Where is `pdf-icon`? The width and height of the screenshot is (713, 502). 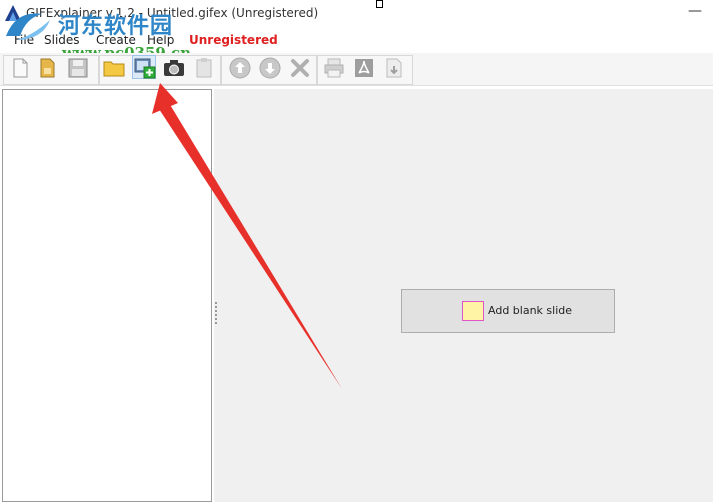 pdf-icon is located at coordinates (364, 68).